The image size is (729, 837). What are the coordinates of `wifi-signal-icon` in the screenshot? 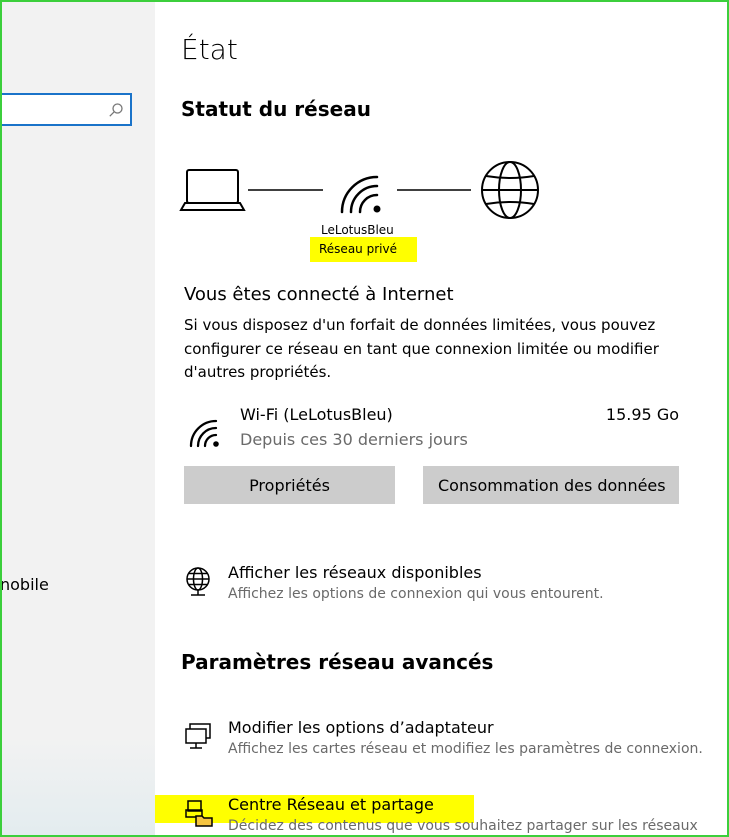 It's located at (204, 433).